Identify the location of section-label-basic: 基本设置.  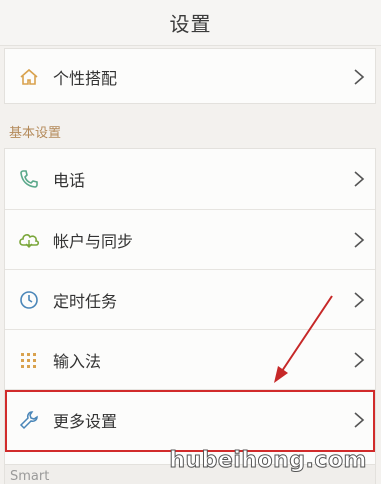
(35, 133).